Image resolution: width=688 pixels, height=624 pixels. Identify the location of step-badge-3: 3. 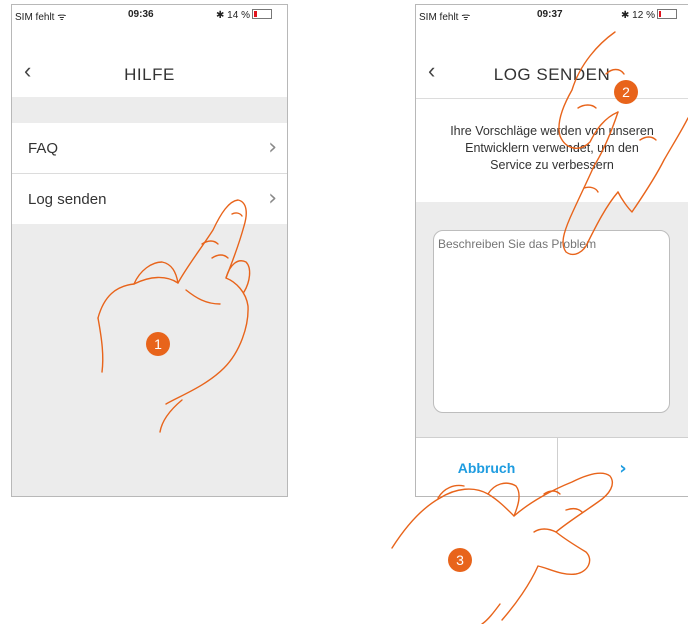
(460, 560).